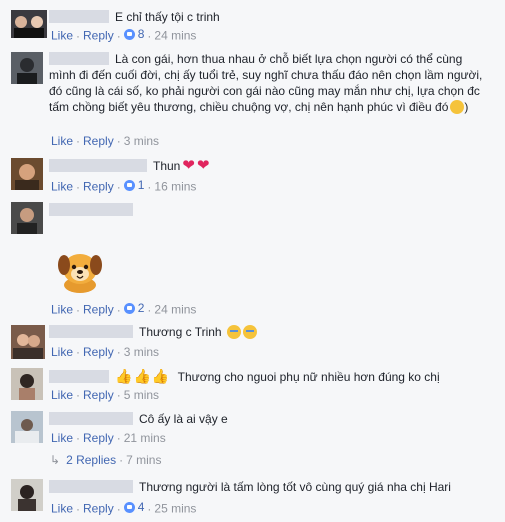  I want to click on timestamp: 21 mins, so click(145, 438).